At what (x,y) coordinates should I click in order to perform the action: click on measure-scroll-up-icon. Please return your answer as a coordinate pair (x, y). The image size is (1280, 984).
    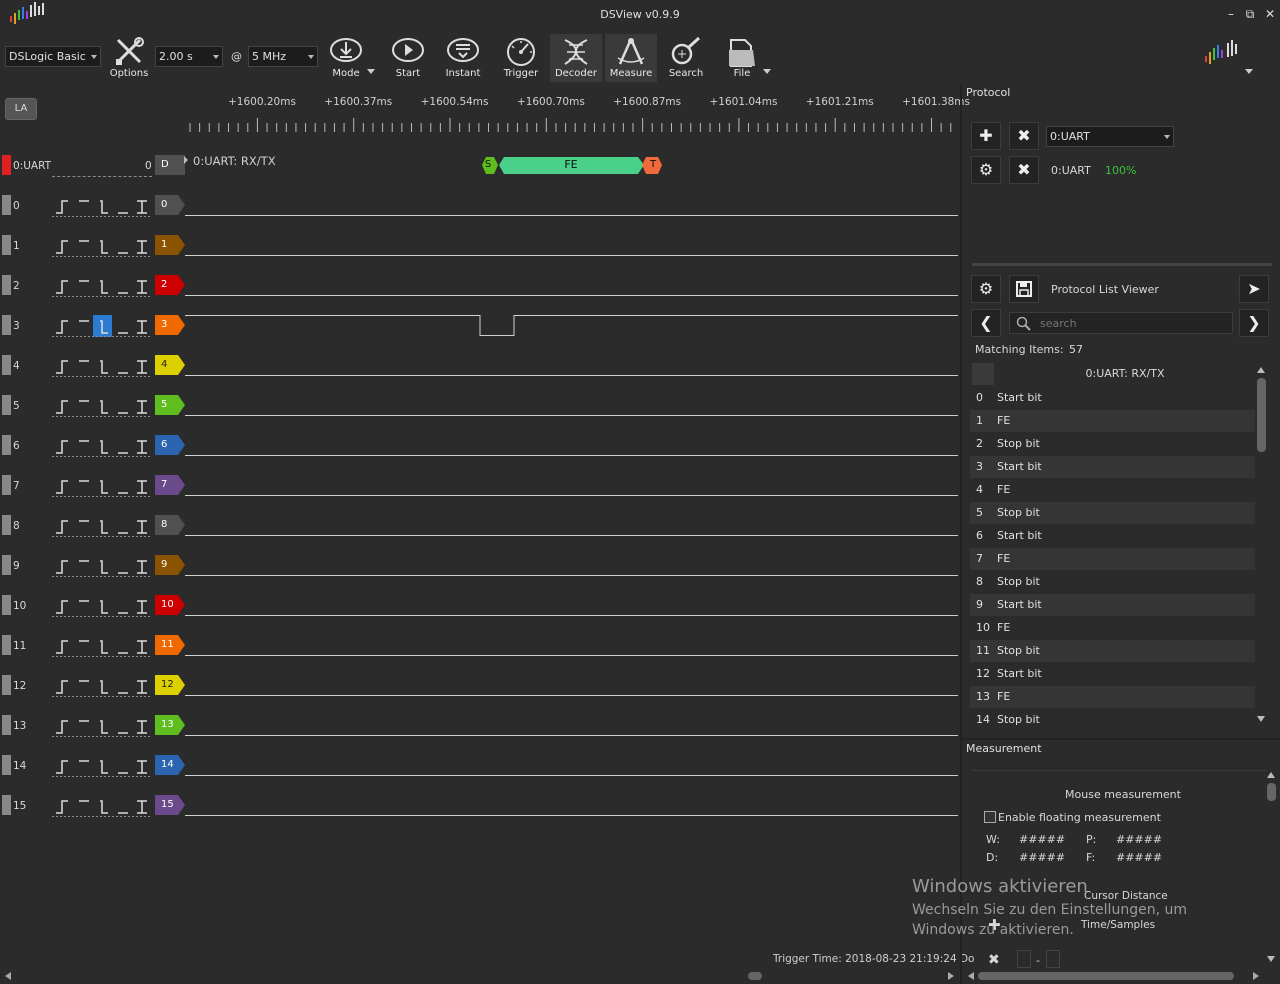
    Looking at the image, I should click on (1271, 775).